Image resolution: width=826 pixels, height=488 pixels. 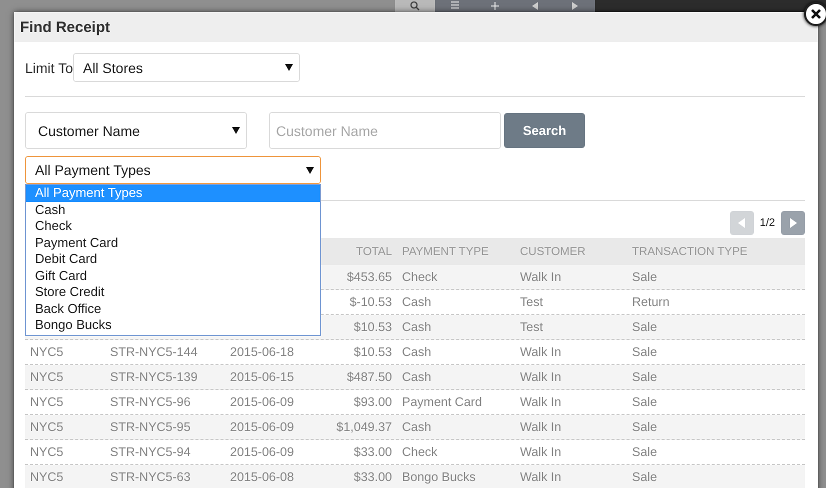 I want to click on column-header: TRANSACTION TYPE, so click(x=689, y=252).